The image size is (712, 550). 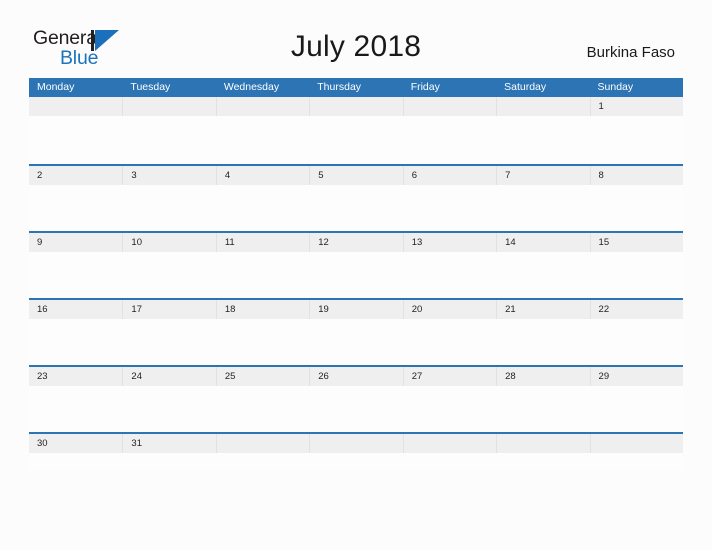 I want to click on day-cell: 8, so click(x=636, y=175).